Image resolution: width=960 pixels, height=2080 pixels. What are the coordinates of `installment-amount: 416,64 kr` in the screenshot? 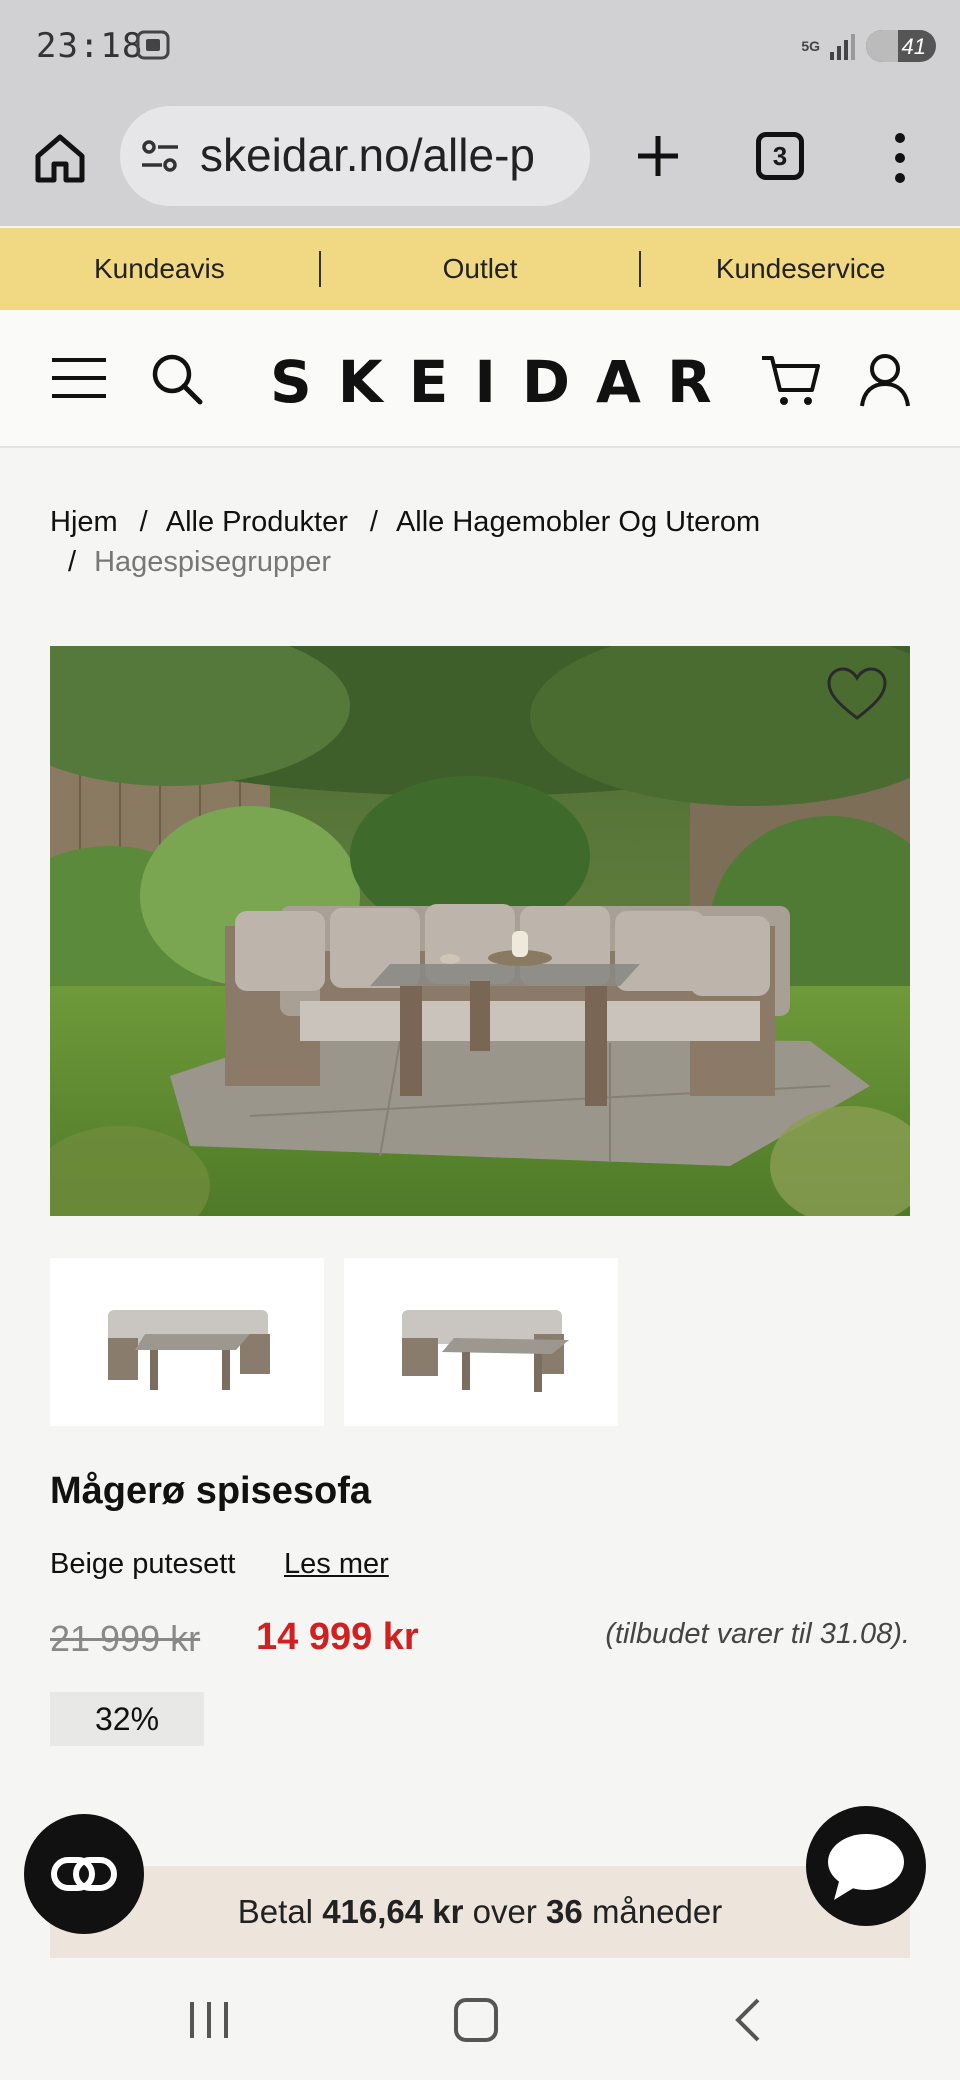 It's located at (393, 1911).